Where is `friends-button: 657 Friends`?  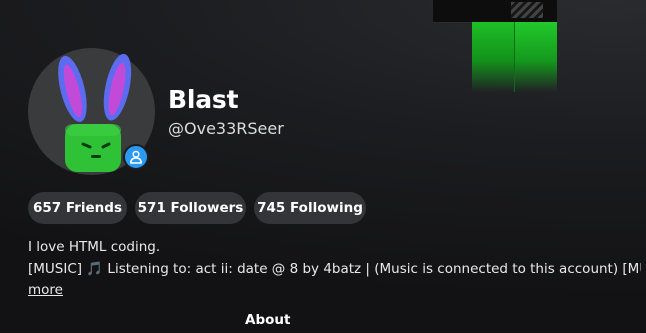
friends-button: 657 Friends is located at coordinates (77, 208).